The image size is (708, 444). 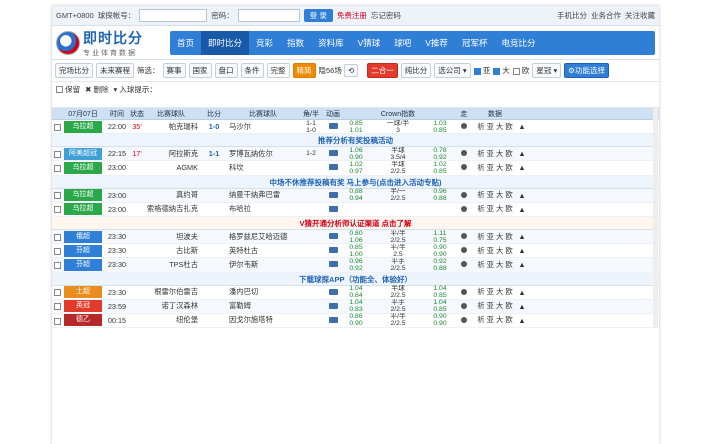 What do you see at coordinates (402, 43) in the screenshot?
I see `nav-item-6: 球吧` at bounding box center [402, 43].